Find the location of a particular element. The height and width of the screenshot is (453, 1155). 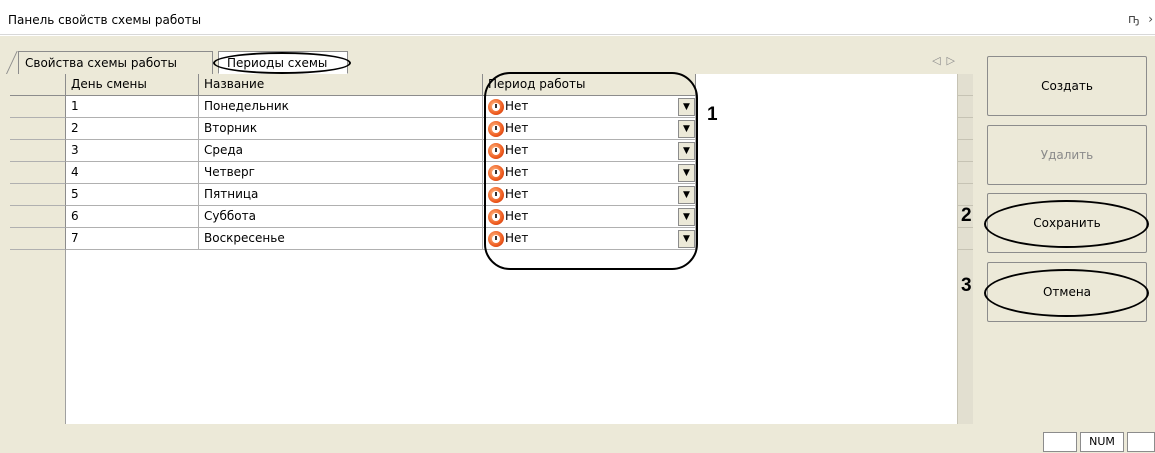

period-column-highlight is located at coordinates (591, 171).